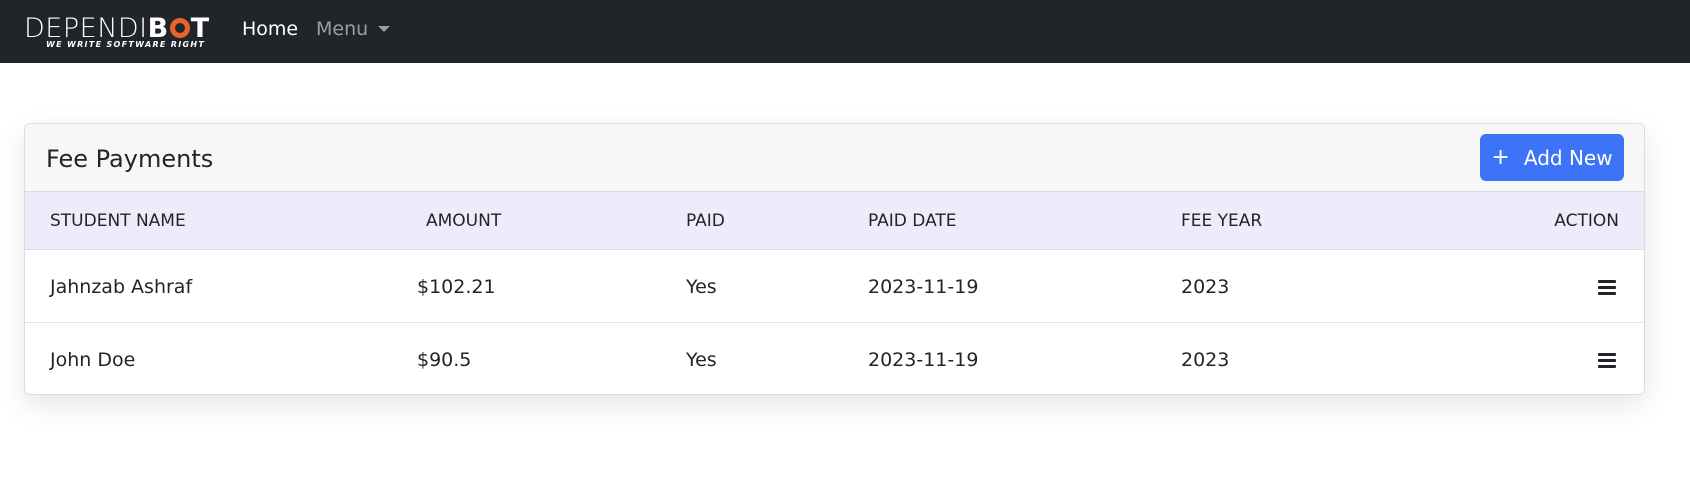  I want to click on page-title: Fee Payments, so click(130, 159).